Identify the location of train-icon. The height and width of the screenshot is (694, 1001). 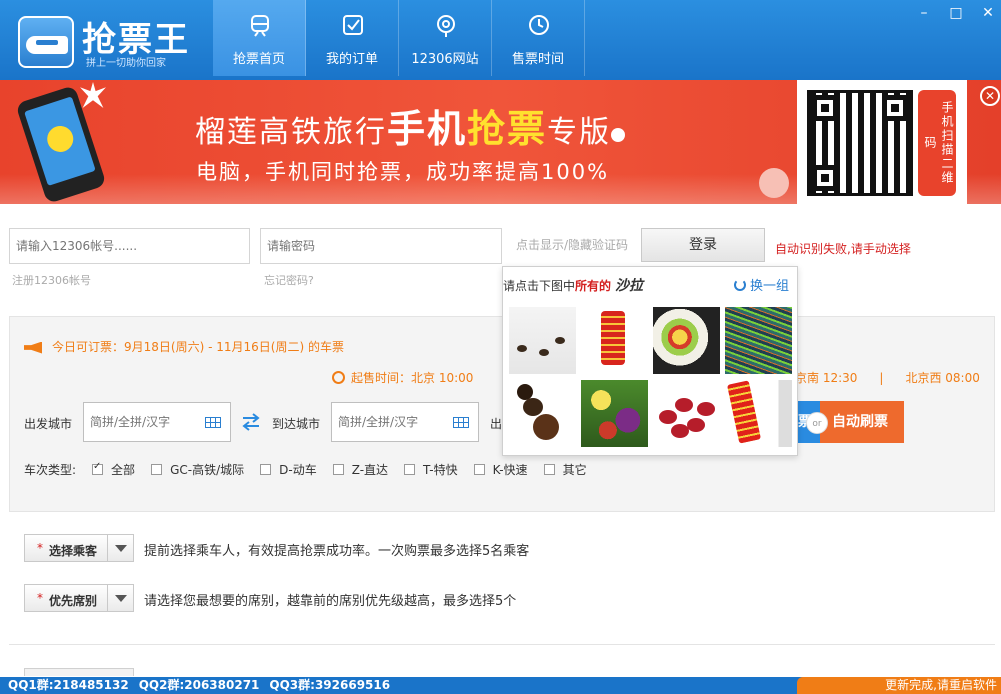
(260, 26).